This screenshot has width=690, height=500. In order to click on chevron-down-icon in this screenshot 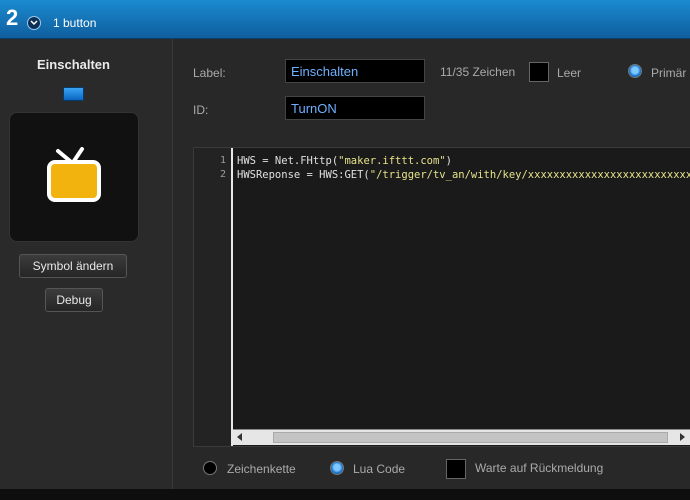, I will do `click(34, 23)`.